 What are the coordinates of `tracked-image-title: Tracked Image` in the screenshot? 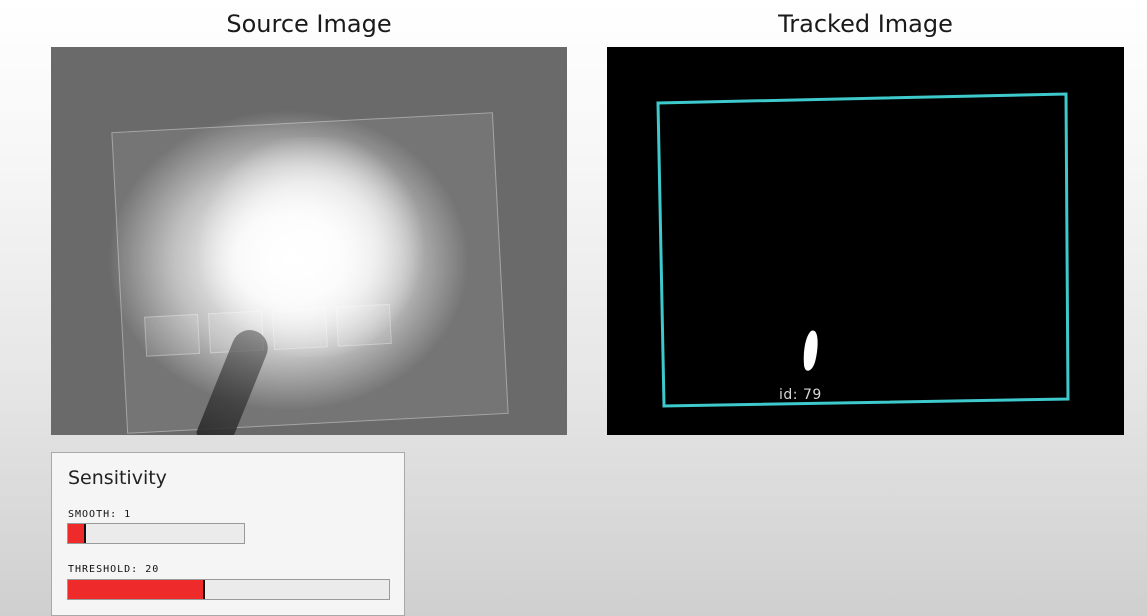 It's located at (865, 24).